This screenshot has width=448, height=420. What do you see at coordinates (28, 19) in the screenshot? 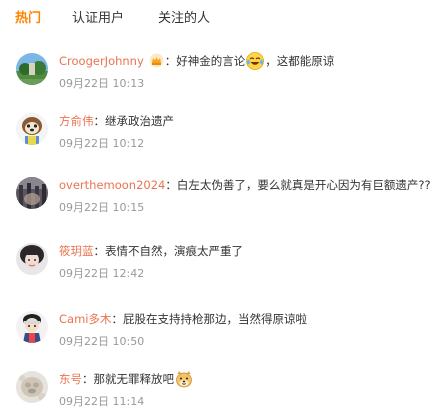
I see `tab-hot: 热门` at bounding box center [28, 19].